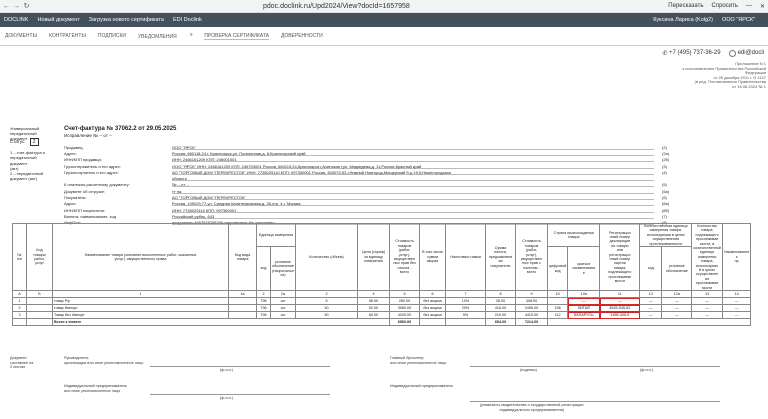 Image resolution: width=768 pixels, height=419 pixels. I want to click on forward-icon: →, so click(16, 6).